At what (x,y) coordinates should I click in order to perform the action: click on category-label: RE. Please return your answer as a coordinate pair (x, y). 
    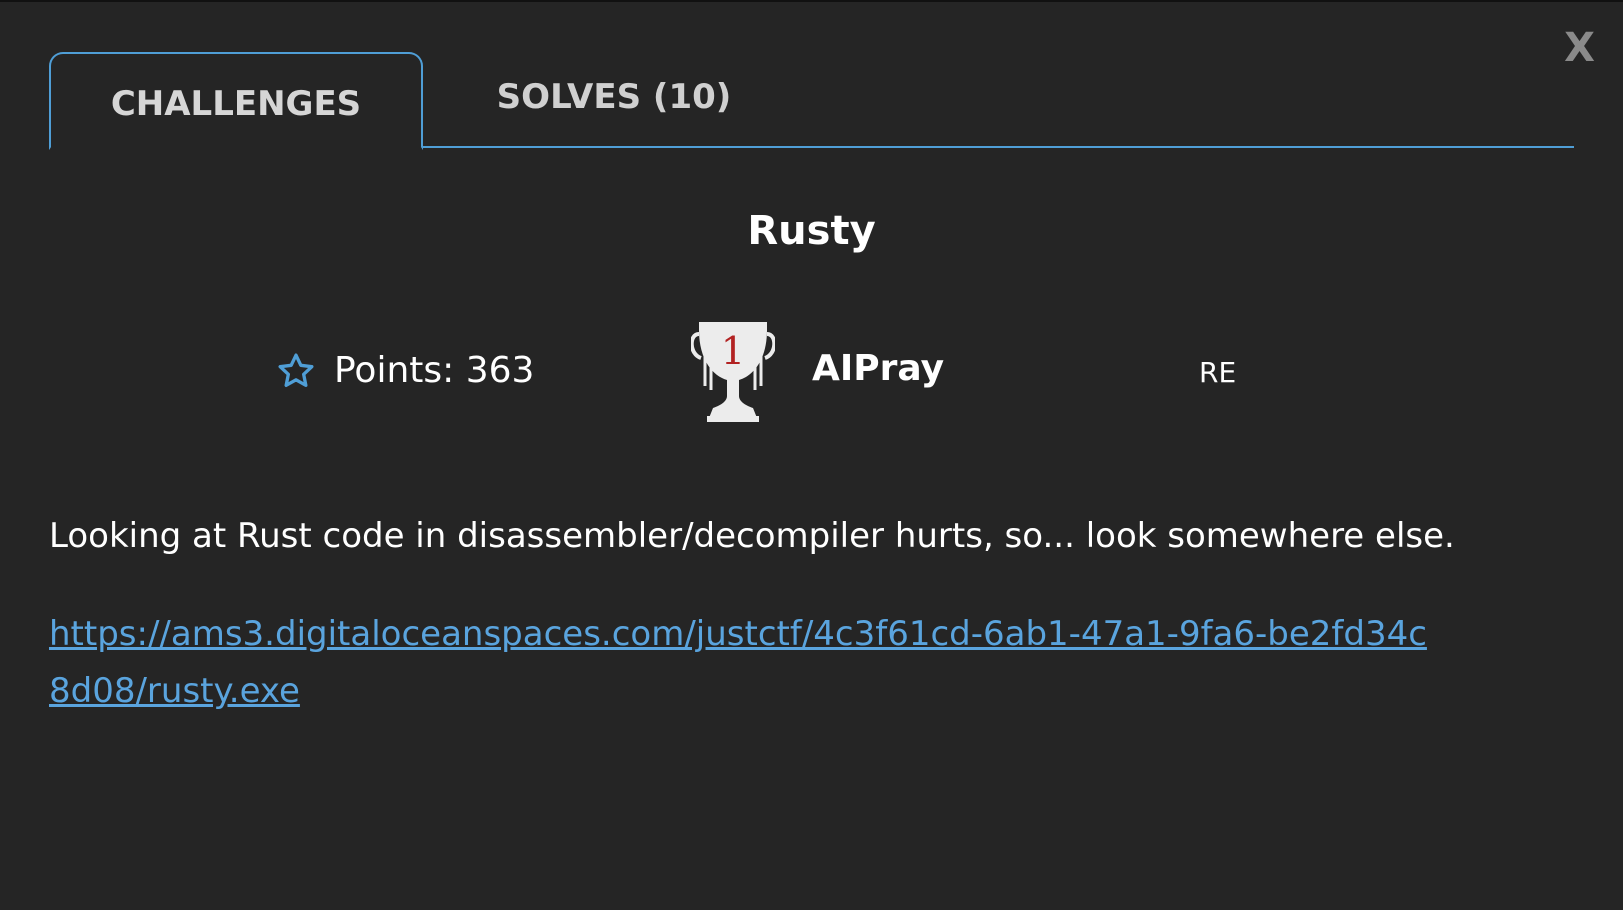
    Looking at the image, I should click on (1218, 372).